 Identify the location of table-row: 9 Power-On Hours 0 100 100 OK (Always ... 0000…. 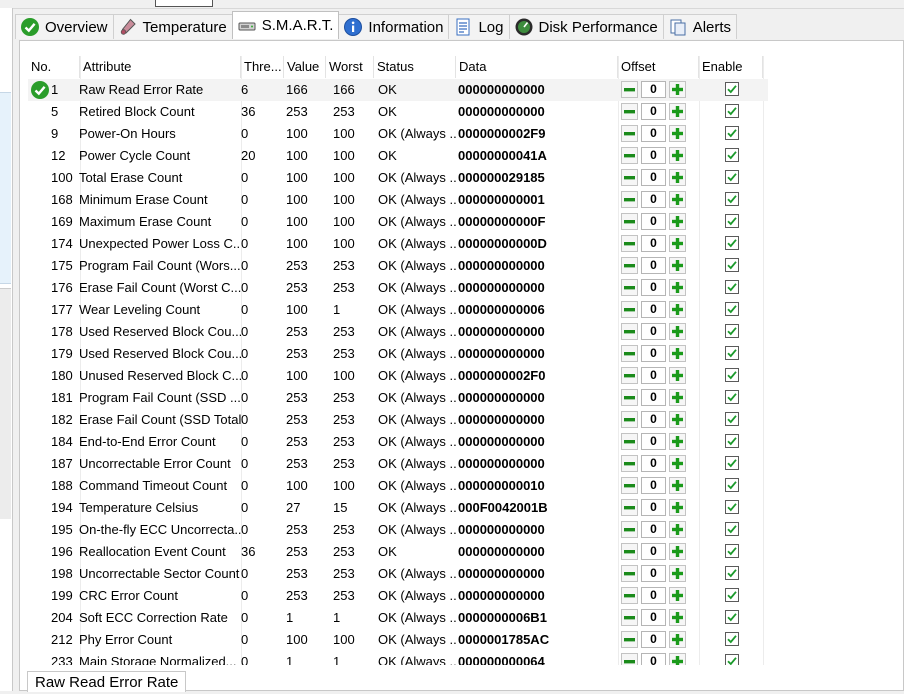
(398, 134).